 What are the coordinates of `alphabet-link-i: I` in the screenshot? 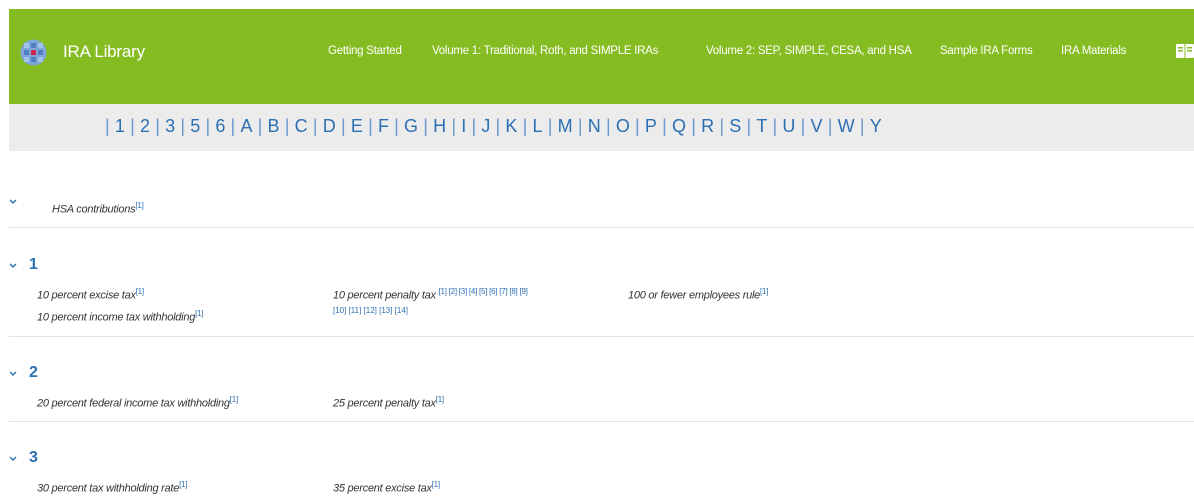 It's located at (463, 126).